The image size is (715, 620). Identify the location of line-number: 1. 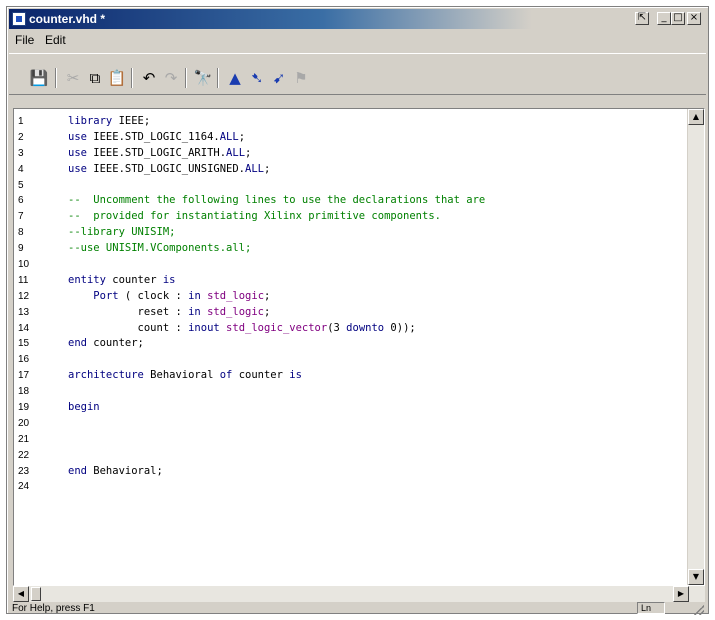
(21, 121).